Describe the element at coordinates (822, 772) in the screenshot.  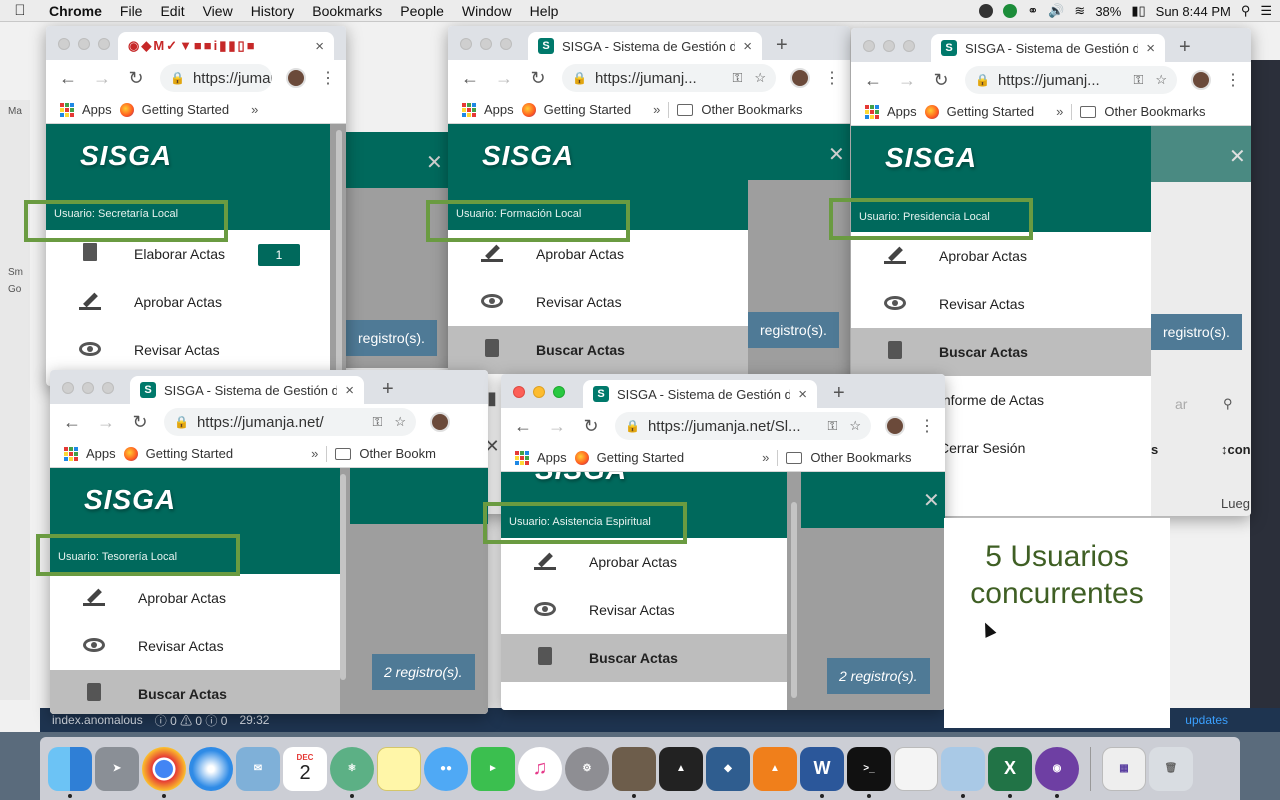
I see `word-icon: W` at that location.